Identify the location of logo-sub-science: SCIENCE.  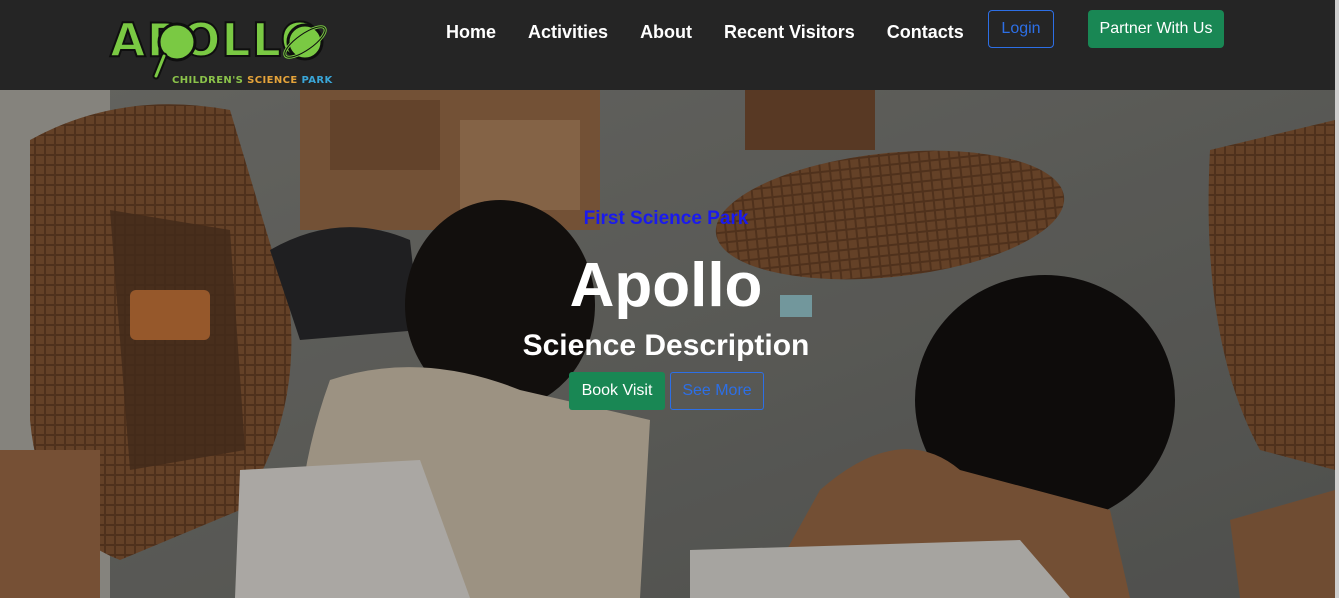
(272, 80).